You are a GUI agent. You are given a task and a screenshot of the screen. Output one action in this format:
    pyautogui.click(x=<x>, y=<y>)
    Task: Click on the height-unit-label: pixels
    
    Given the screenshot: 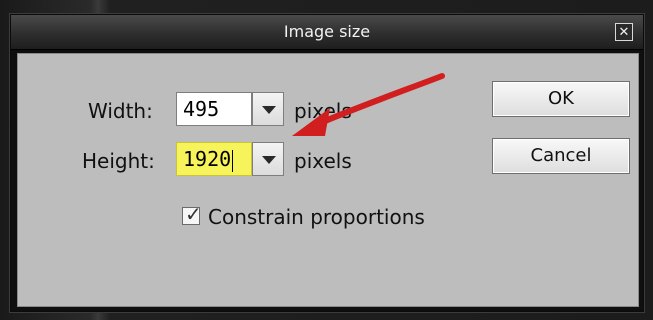 What is the action you would take?
    pyautogui.click(x=323, y=161)
    